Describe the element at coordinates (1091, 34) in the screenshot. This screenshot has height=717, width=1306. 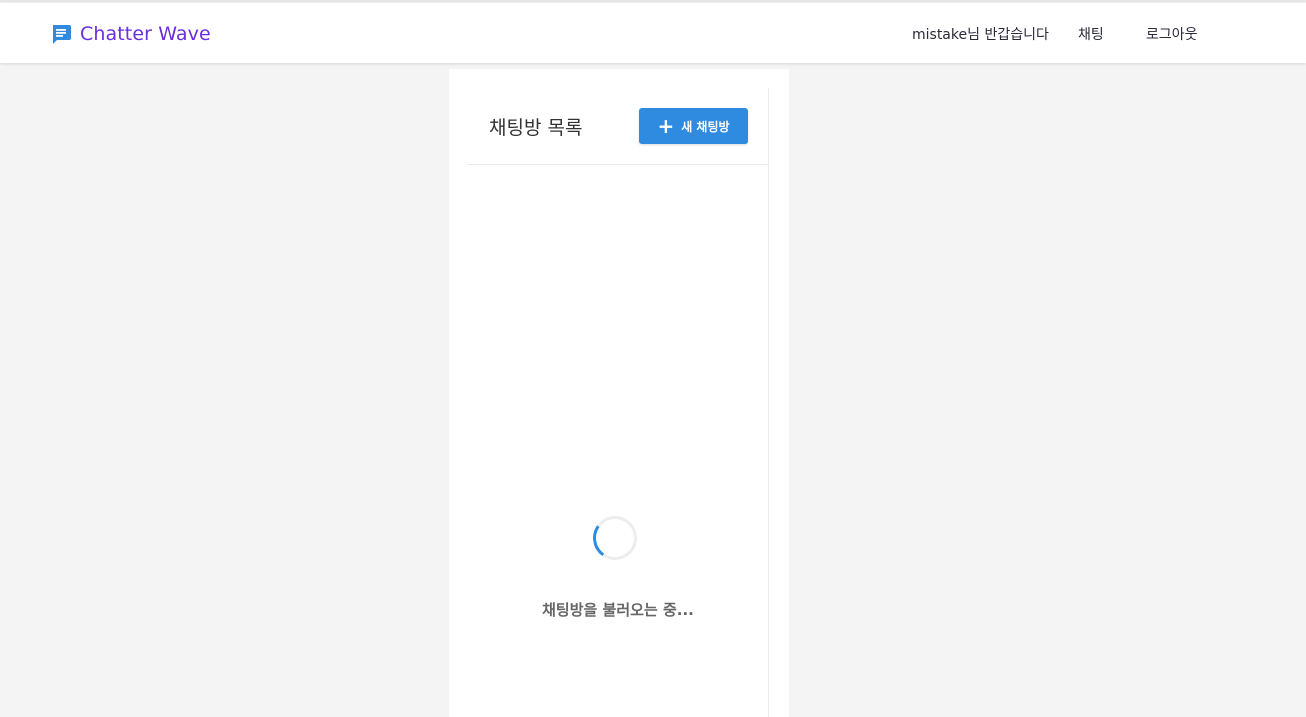
I see `nav-chat-link: 채팅` at that location.